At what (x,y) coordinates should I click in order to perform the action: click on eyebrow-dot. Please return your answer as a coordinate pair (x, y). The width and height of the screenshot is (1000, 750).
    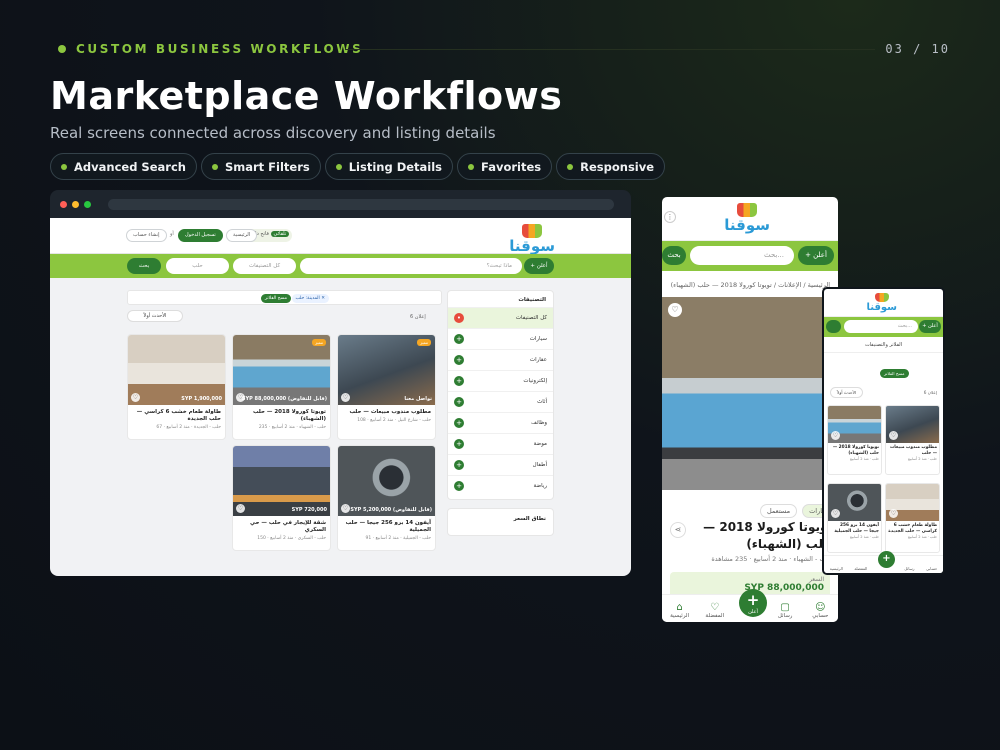
    Looking at the image, I should click on (62, 49).